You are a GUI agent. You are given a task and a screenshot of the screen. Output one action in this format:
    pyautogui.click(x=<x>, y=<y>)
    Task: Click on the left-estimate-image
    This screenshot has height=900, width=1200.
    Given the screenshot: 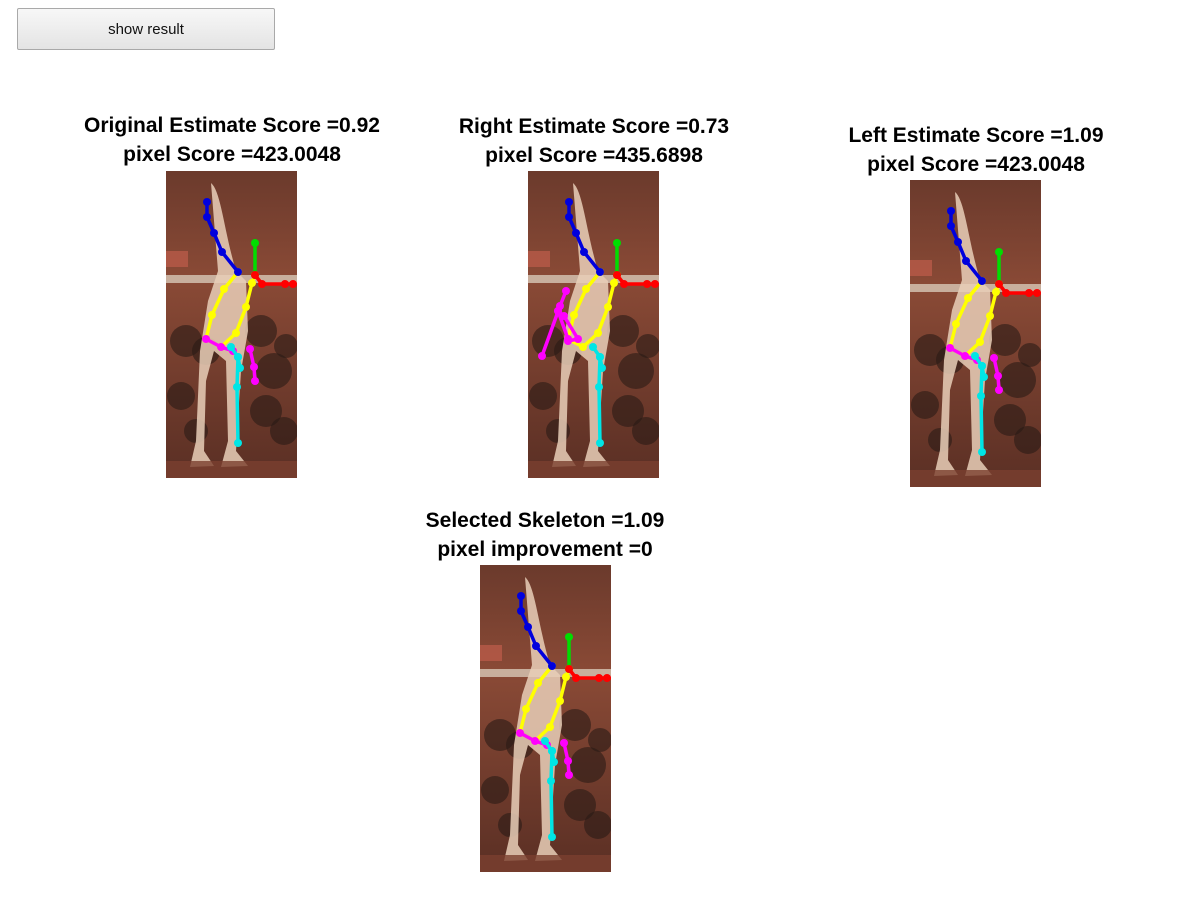 What is the action you would take?
    pyautogui.click(x=975, y=333)
    